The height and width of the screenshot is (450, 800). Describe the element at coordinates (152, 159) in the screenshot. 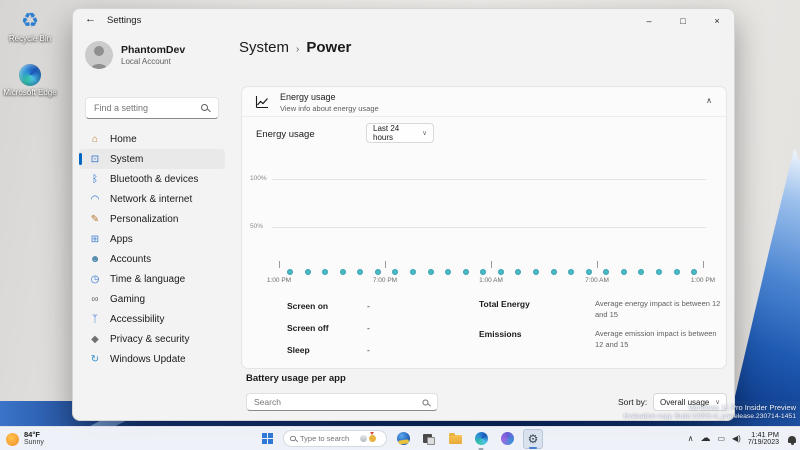

I see `sidebar-item-system: ⊡ System` at that location.